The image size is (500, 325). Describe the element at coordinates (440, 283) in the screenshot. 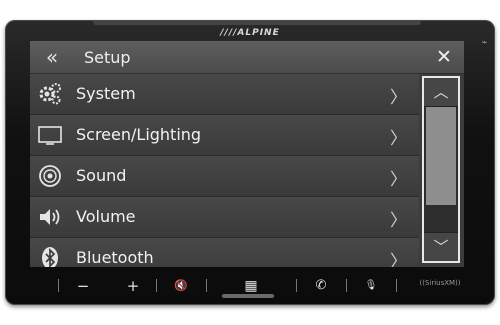

I see `siriusxm-logo: ((SiriusXM))` at that location.